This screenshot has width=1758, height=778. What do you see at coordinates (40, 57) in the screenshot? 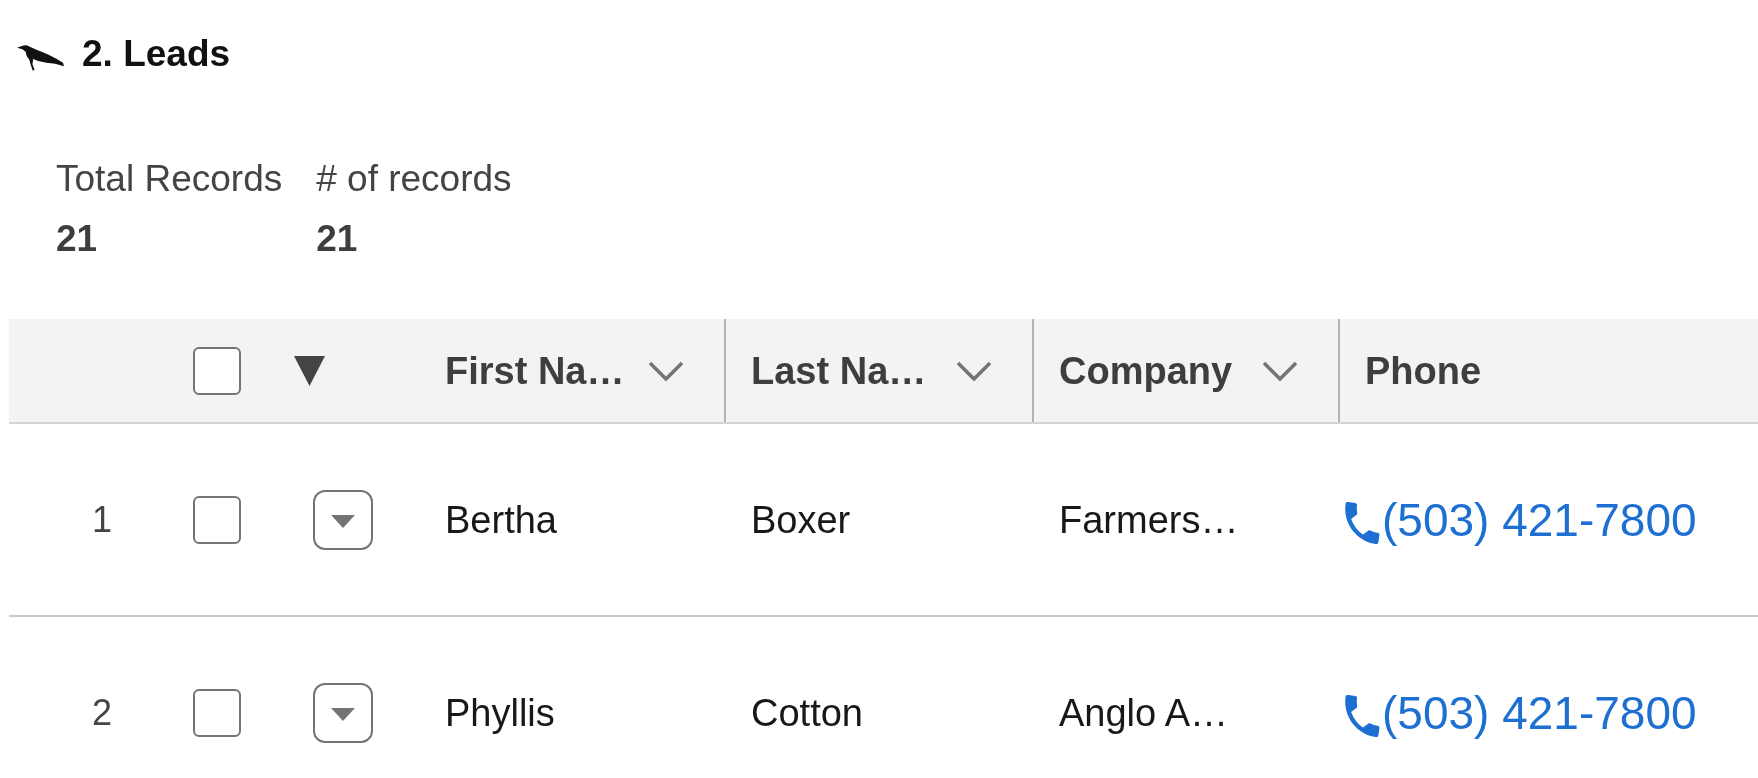
I see `bird-icon` at bounding box center [40, 57].